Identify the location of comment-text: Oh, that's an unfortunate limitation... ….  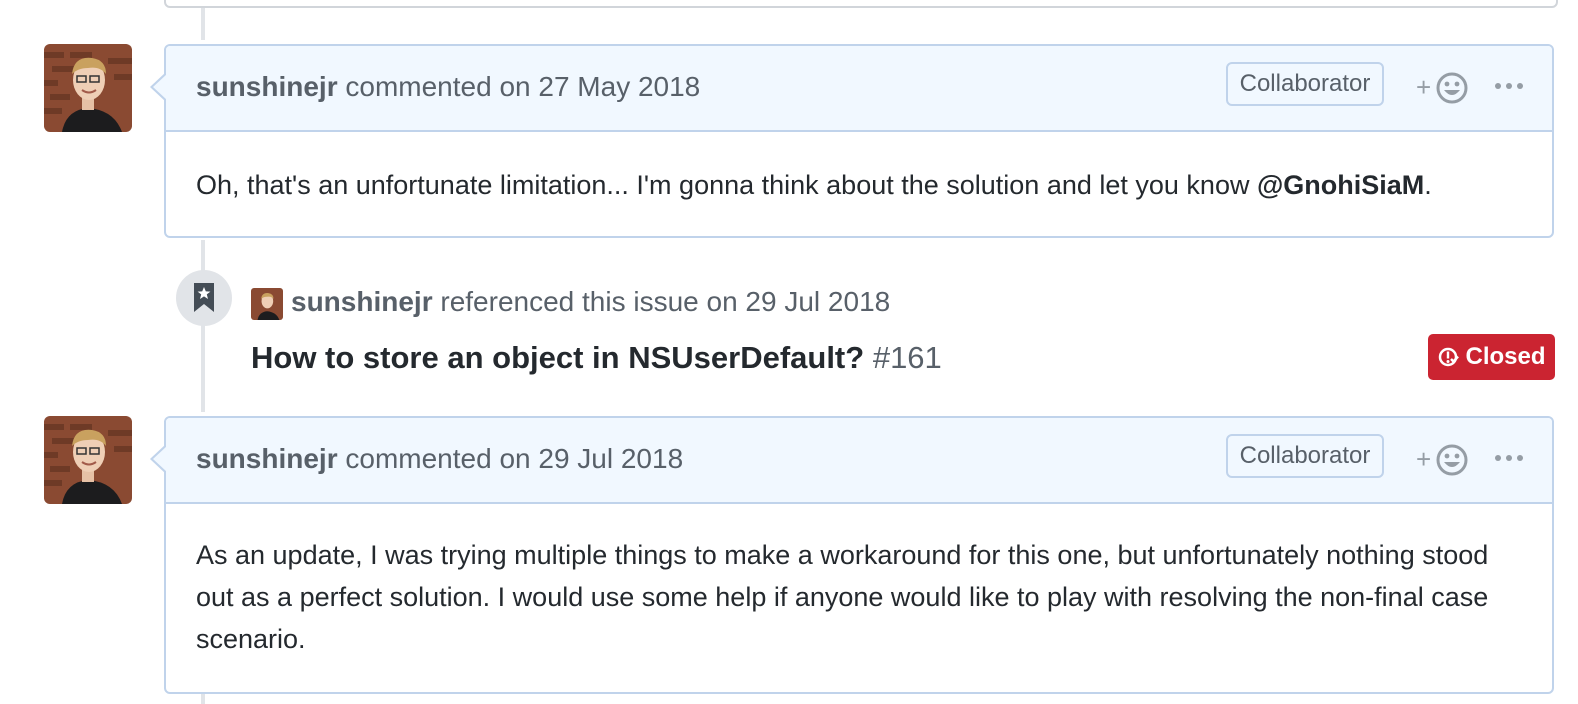
(726, 185).